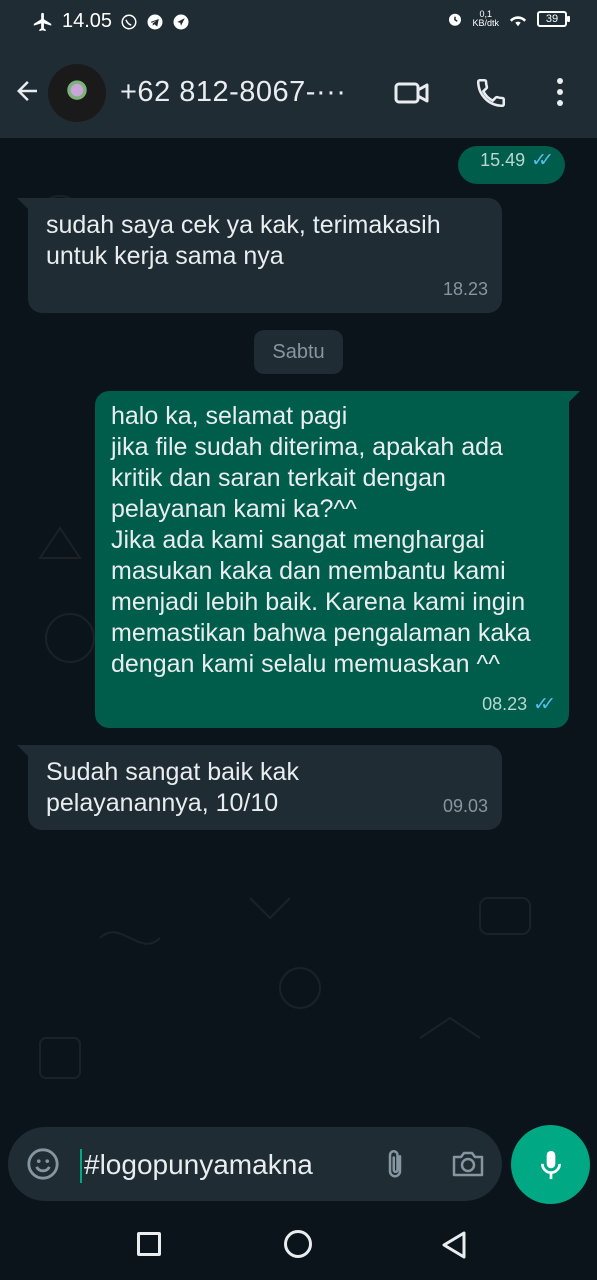  Describe the element at coordinates (42, 21) in the screenshot. I see `airplane-icon` at that location.